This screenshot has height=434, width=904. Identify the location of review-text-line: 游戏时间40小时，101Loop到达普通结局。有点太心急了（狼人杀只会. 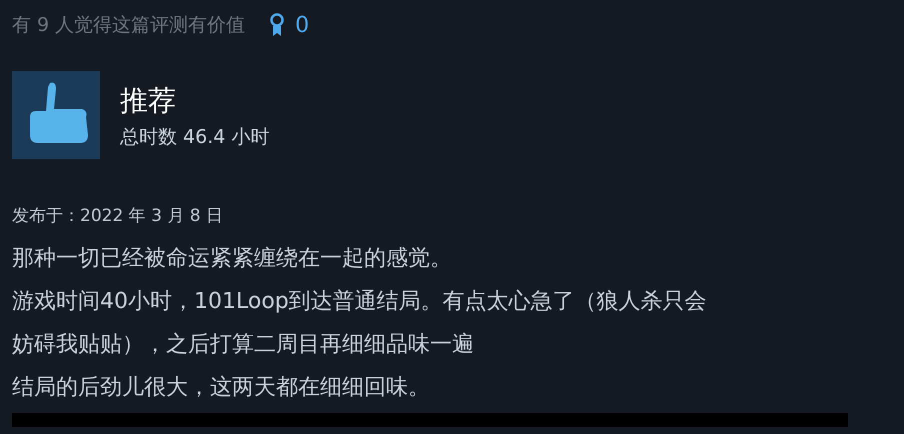
(359, 302).